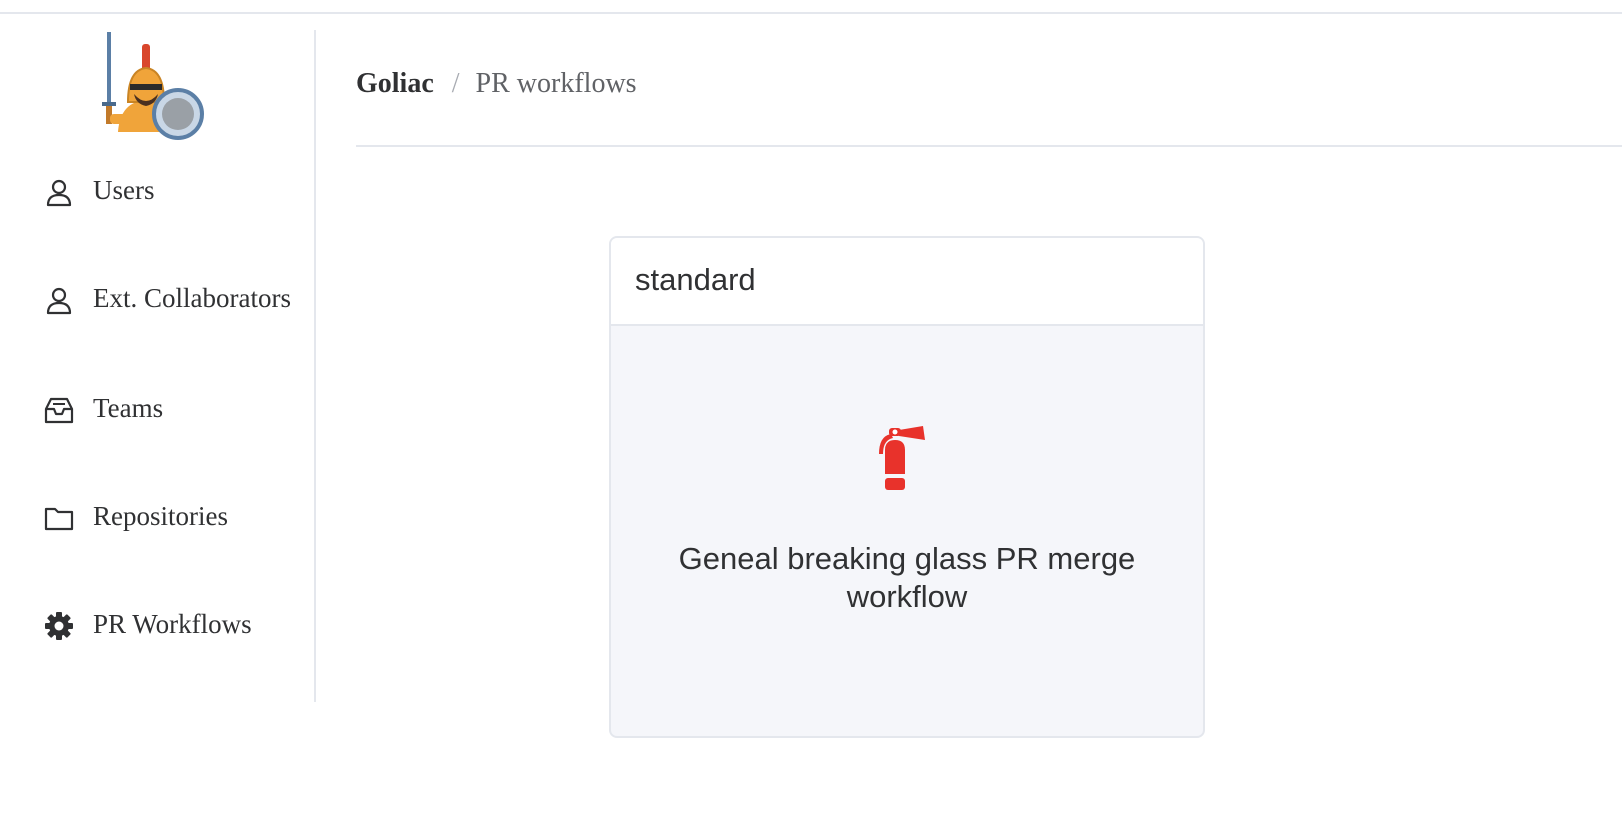 Image resolution: width=1622 pixels, height=816 pixels. What do you see at coordinates (157, 190) in the screenshot?
I see `sidebar-item-users: Users` at bounding box center [157, 190].